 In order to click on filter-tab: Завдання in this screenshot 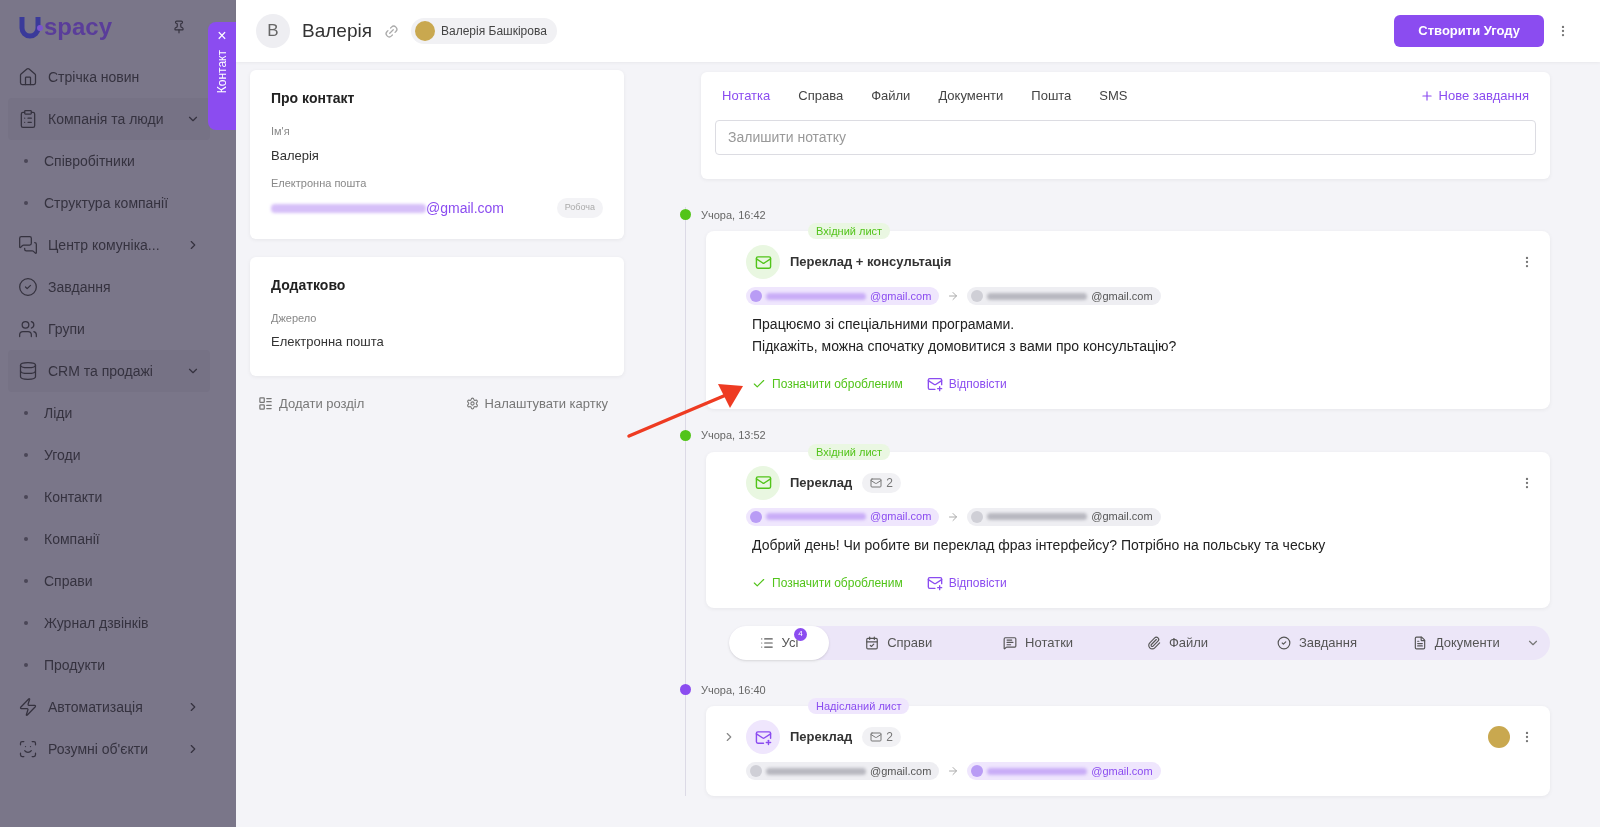, I will do `click(1317, 642)`.